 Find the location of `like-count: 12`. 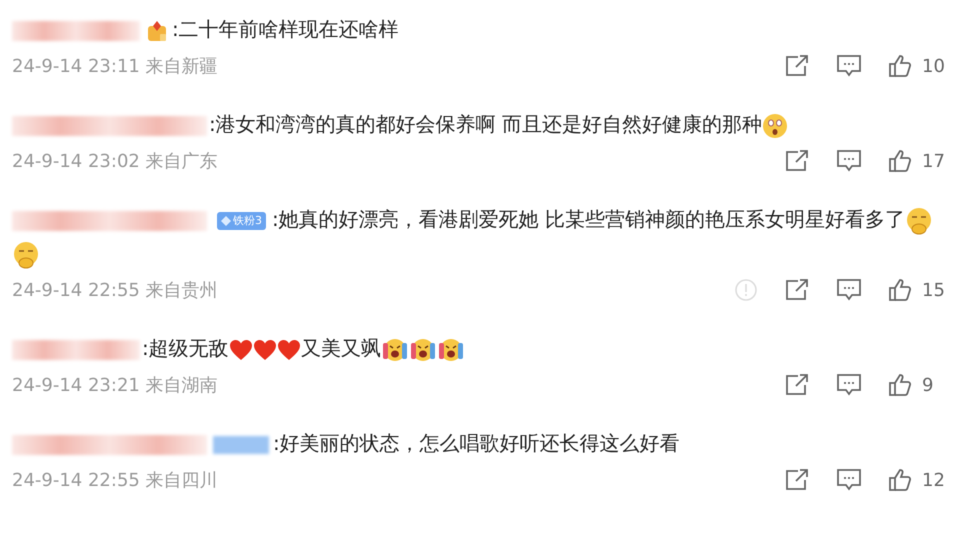

like-count: 12 is located at coordinates (934, 480).